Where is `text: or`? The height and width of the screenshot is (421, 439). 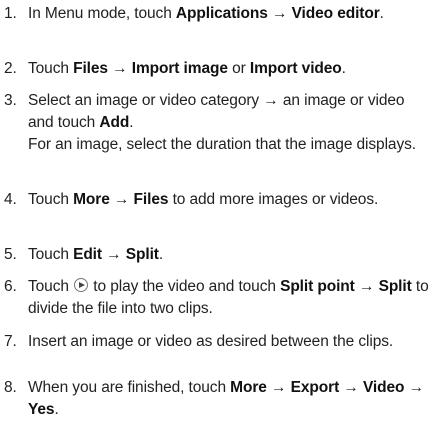
text: or is located at coordinates (238, 68).